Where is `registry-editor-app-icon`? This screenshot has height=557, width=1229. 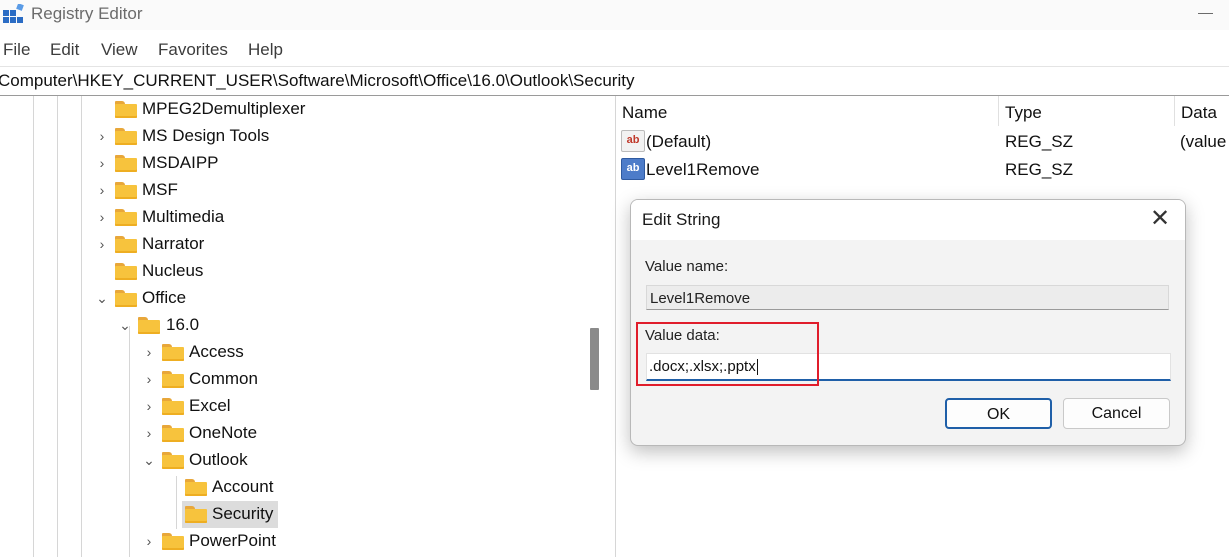 registry-editor-app-icon is located at coordinates (13, 13).